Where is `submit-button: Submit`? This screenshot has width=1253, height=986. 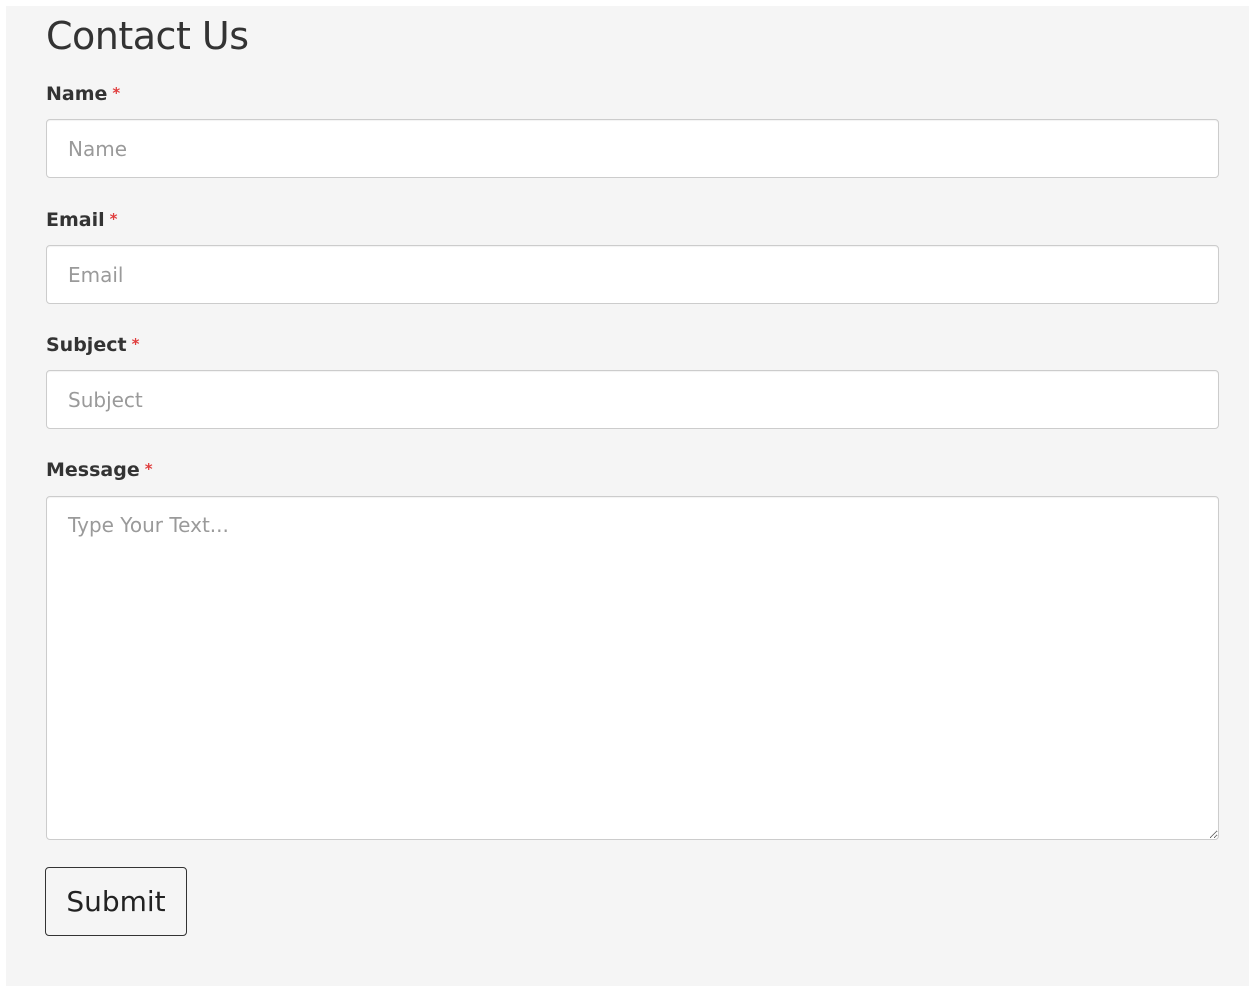 submit-button: Submit is located at coordinates (116, 901).